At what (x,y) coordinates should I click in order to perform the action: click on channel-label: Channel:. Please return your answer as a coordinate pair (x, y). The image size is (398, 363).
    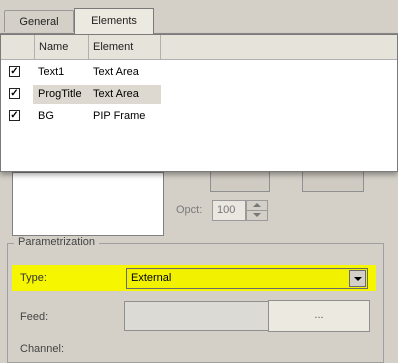
    Looking at the image, I should click on (42, 349).